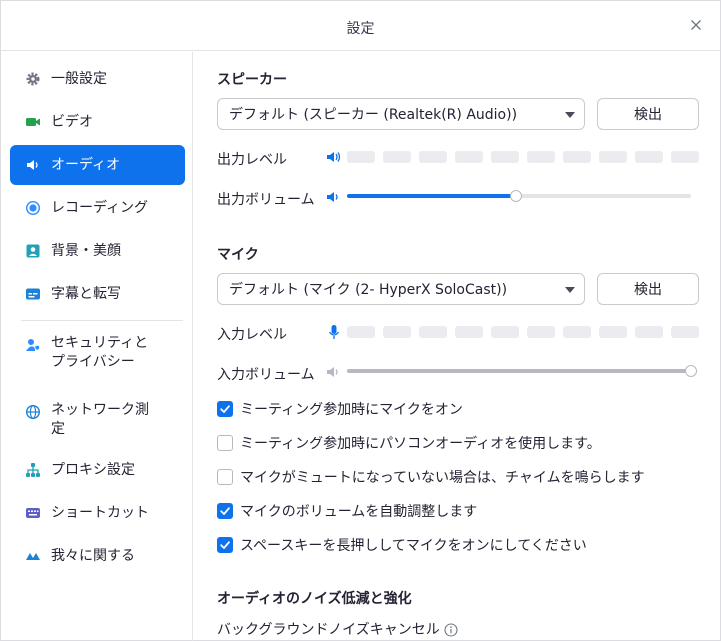 The image size is (721, 641). Describe the element at coordinates (238, 255) in the screenshot. I see `mic-section-title: マイク` at that location.